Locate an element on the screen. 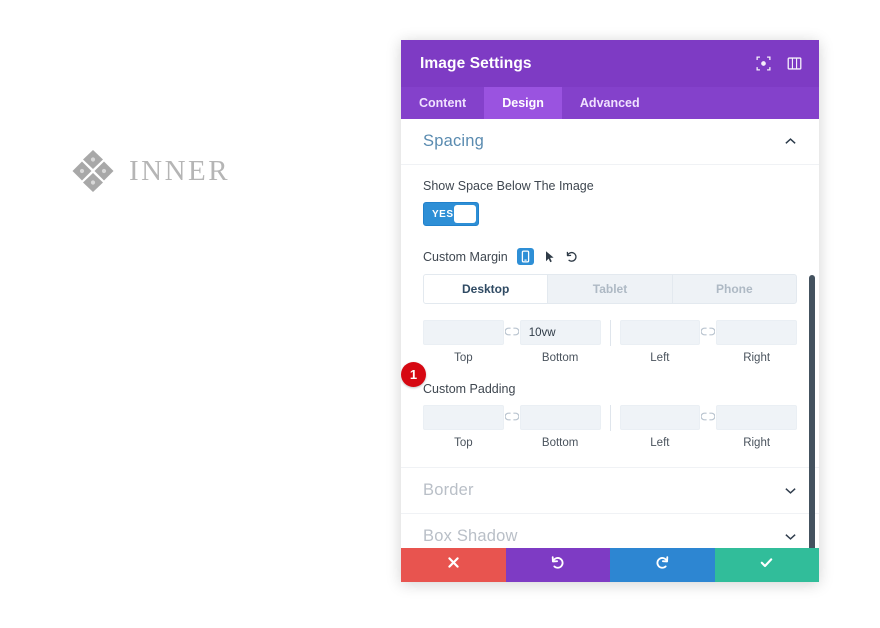  modal-tabbar: Content Design Advanced is located at coordinates (610, 103).